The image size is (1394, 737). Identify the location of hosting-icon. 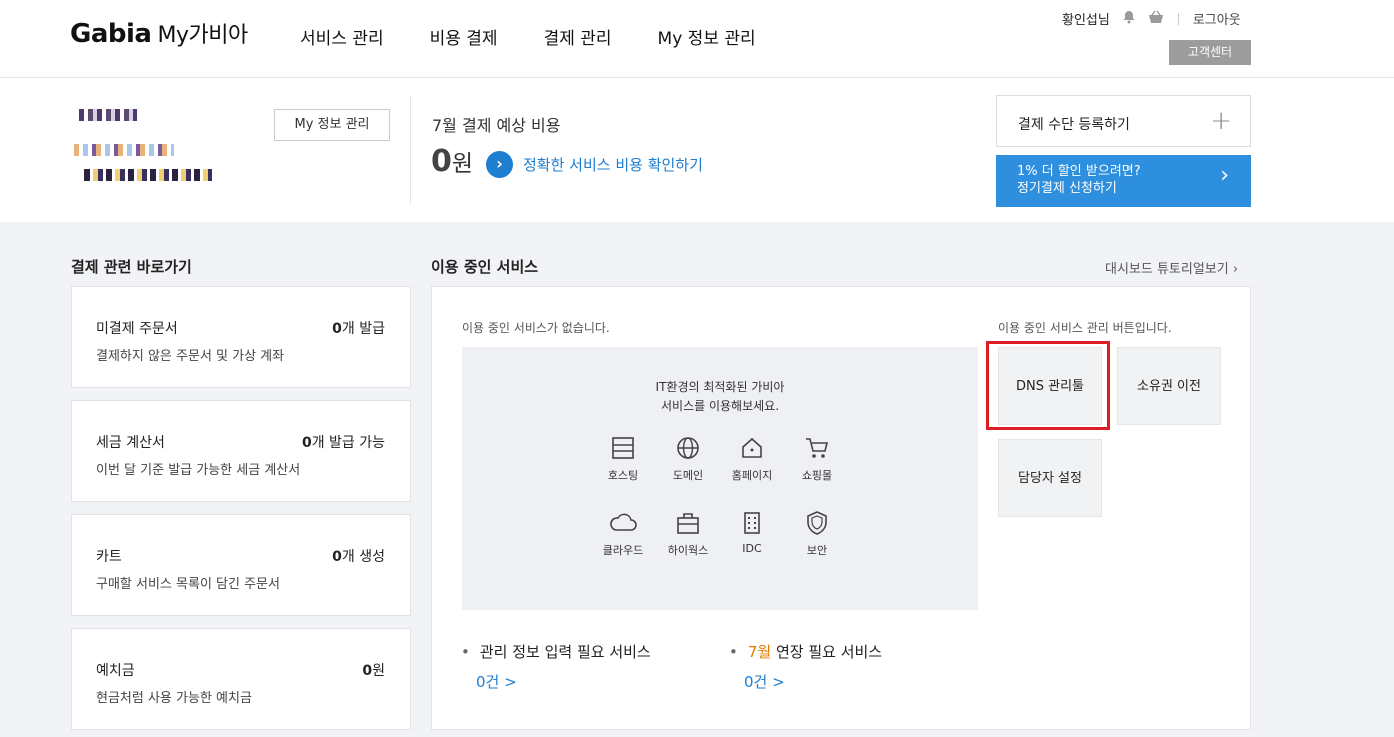
(623, 448).